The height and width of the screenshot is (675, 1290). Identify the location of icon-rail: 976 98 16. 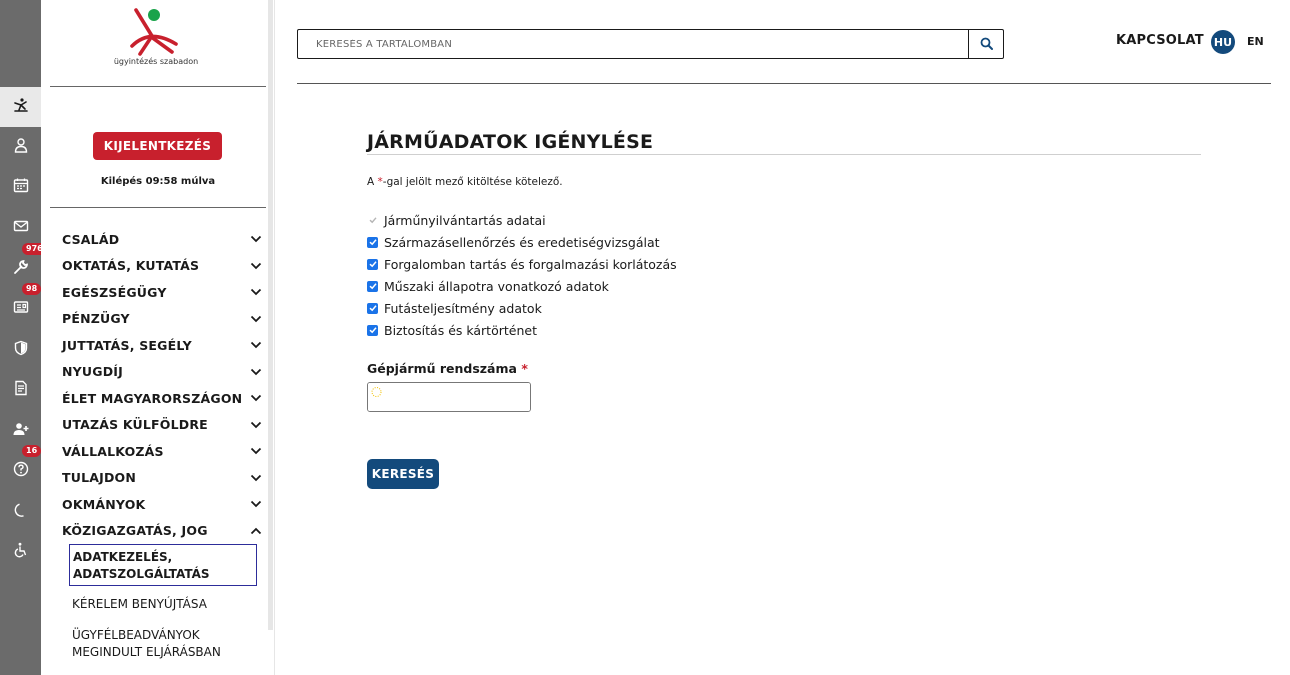
(23, 337).